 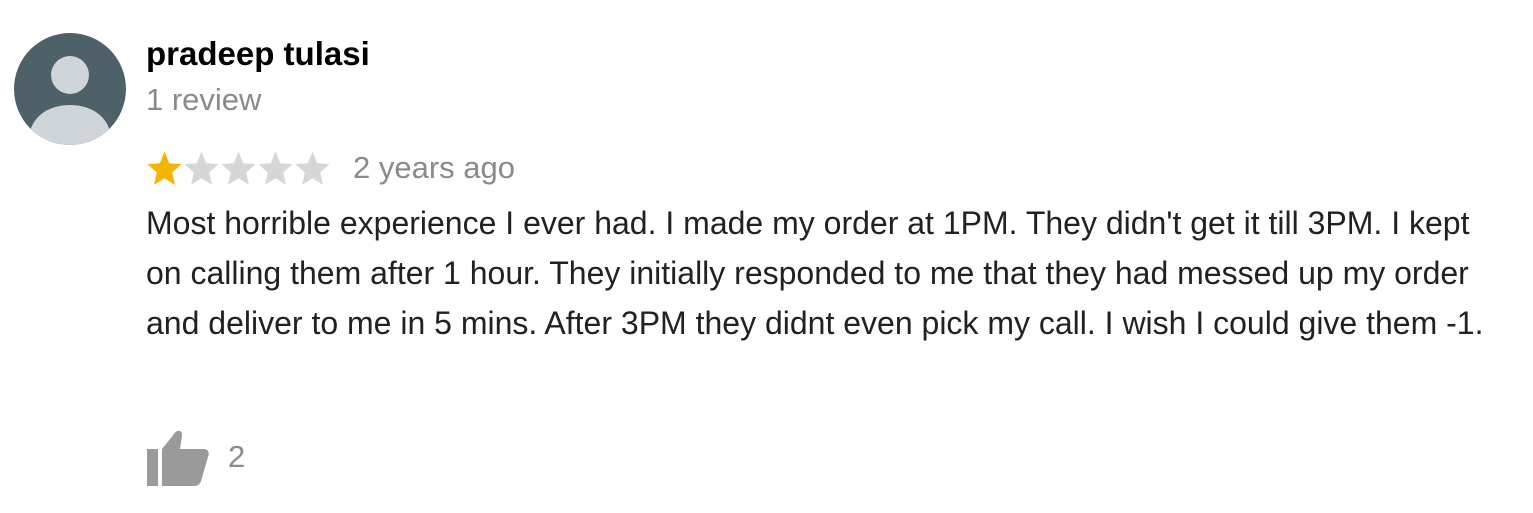 What do you see at coordinates (831, 168) in the screenshot?
I see `rating-row: 2 years ago` at bounding box center [831, 168].